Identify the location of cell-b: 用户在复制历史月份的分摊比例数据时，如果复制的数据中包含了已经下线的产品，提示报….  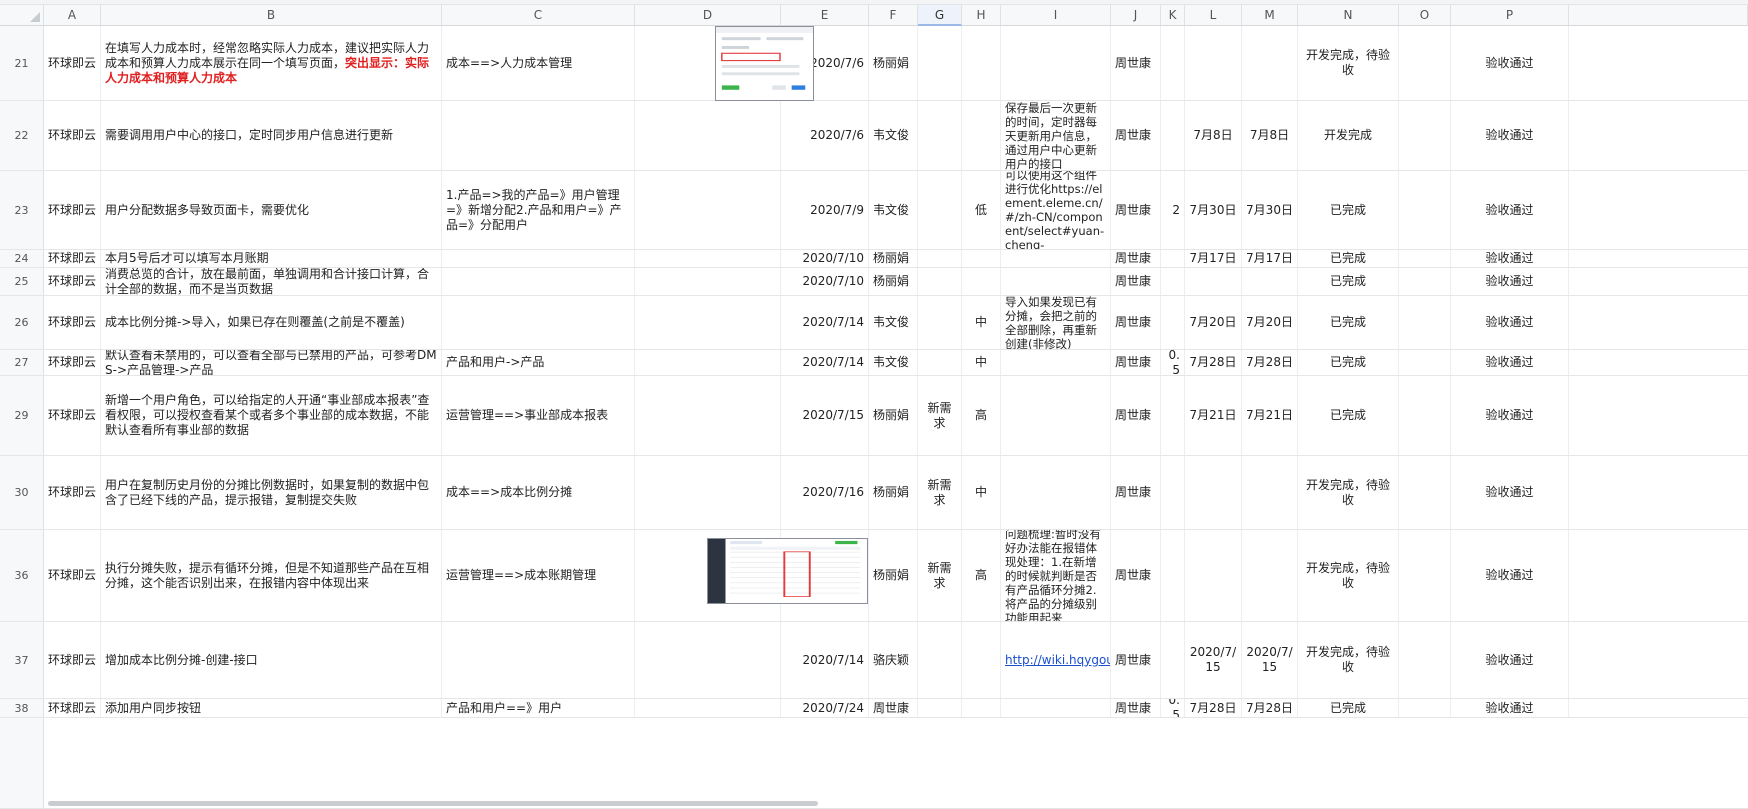
(271, 492).